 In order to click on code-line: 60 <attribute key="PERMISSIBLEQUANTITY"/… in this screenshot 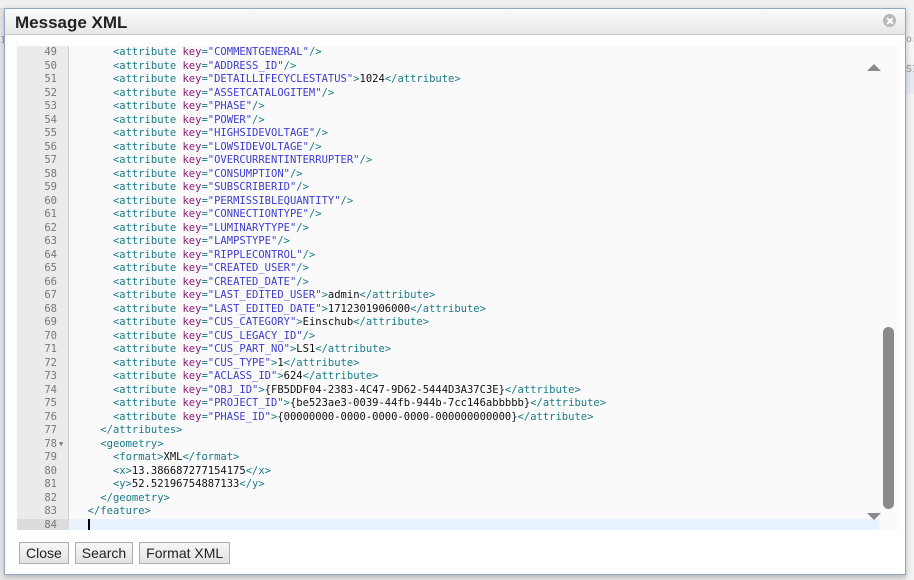, I will do `click(448, 202)`.